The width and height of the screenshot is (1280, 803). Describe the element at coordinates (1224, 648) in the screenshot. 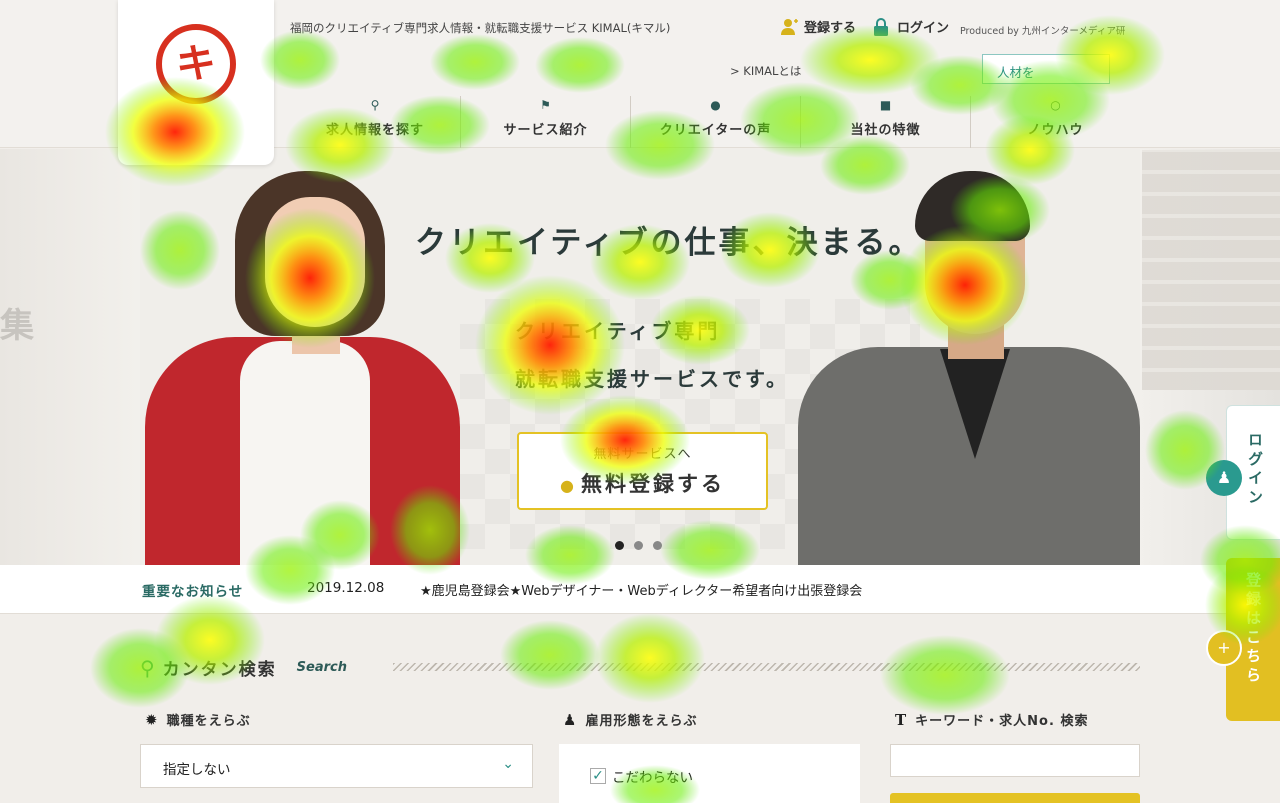

I see `add-user-icon: +` at that location.